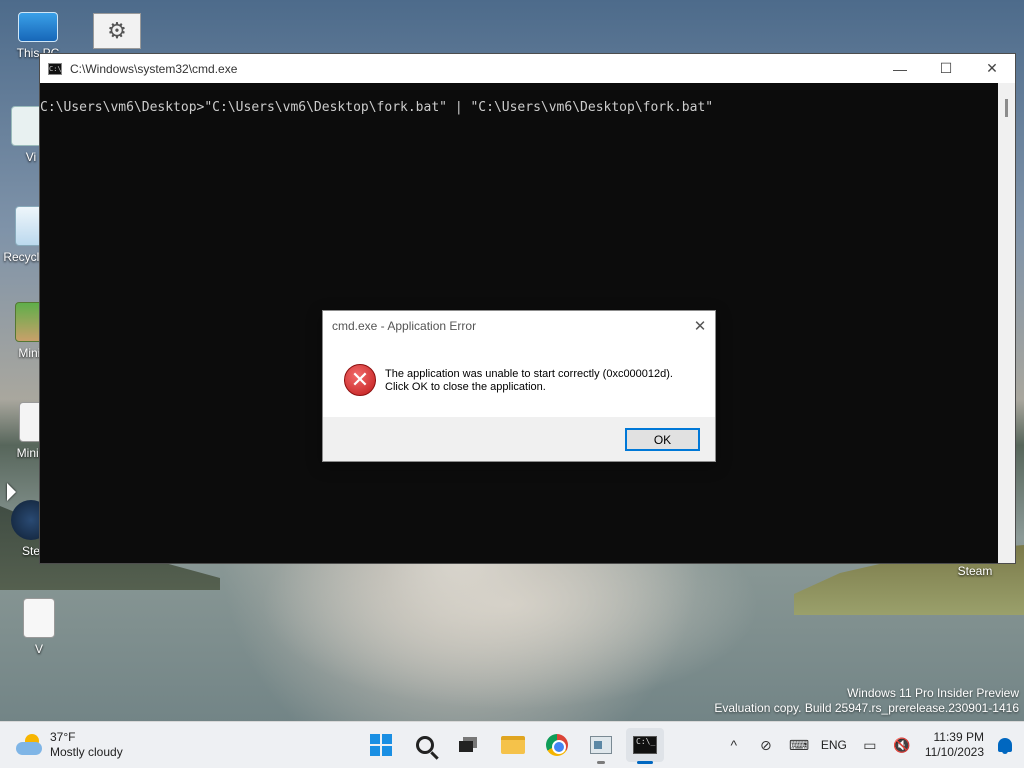 The width and height of the screenshot is (1024, 768). I want to click on search-icon, so click(425, 745).